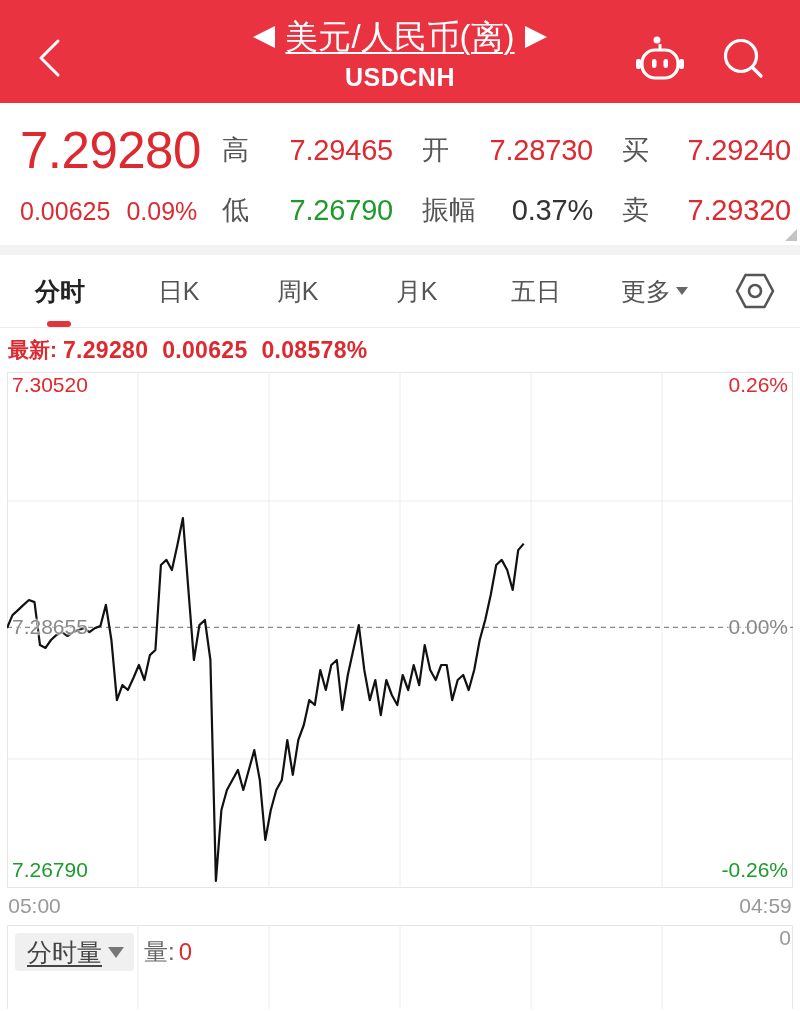 The width and height of the screenshot is (800, 1011). What do you see at coordinates (50, 869) in the screenshot?
I see `price-axis-label: 7.26790` at bounding box center [50, 869].